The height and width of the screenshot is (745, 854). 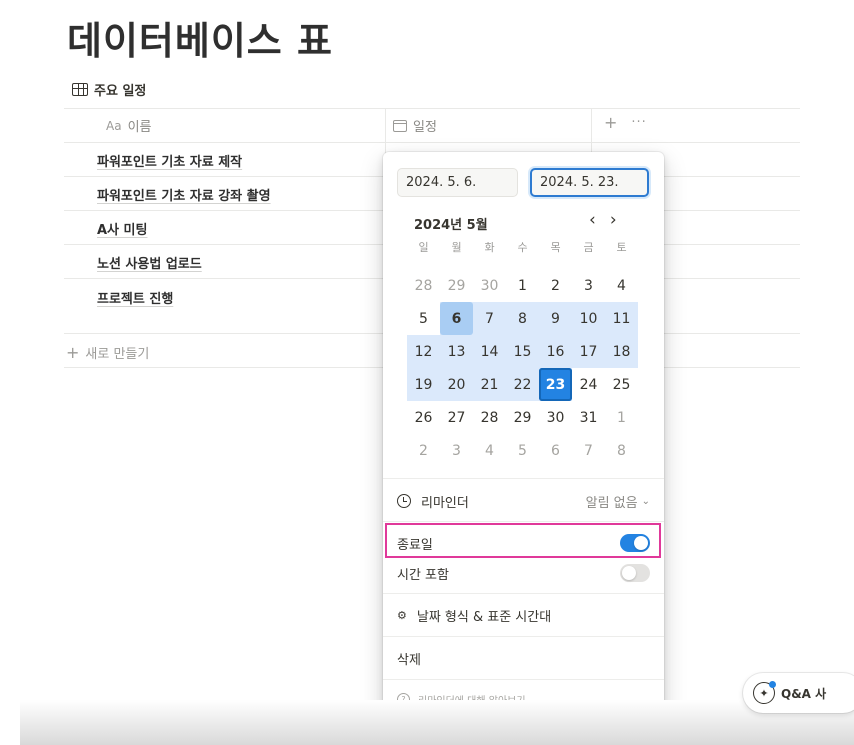 I want to click on weekday-label: 월, so click(x=456, y=247).